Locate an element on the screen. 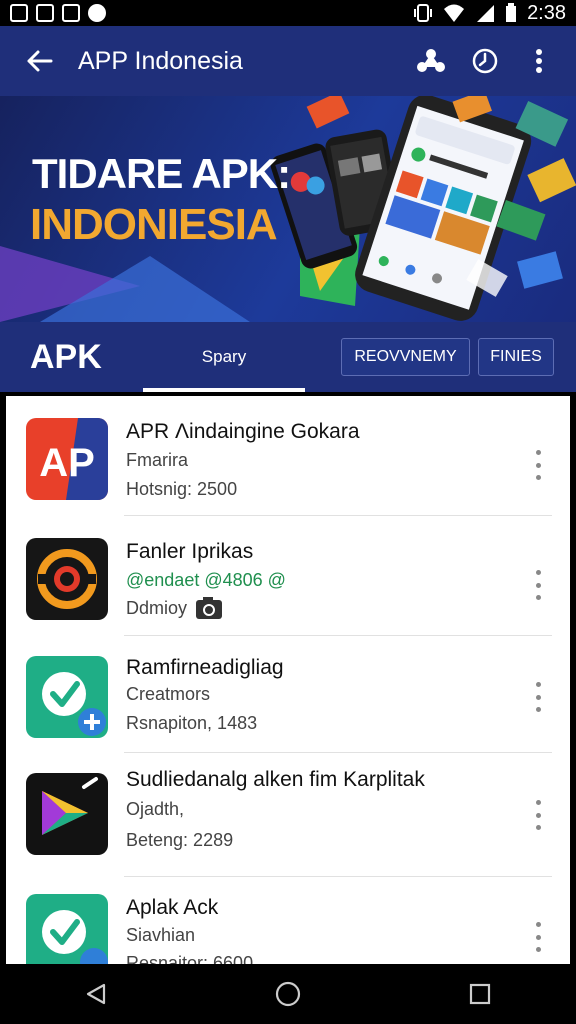 The width and height of the screenshot is (576, 1024). history-icon is located at coordinates (485, 61).